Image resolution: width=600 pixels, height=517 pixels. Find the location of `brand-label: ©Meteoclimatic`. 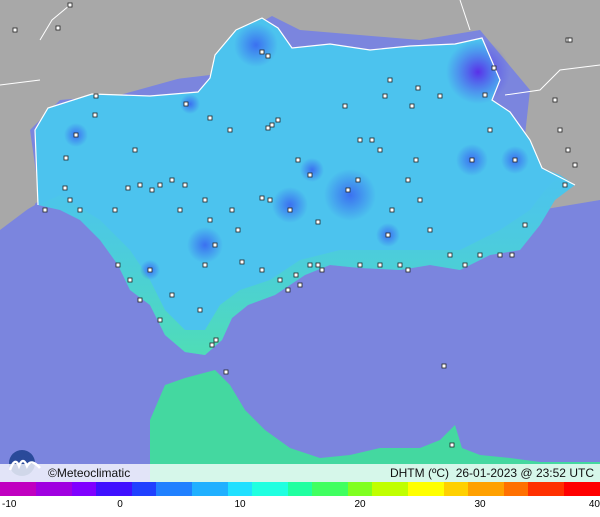

brand-label: ©Meteoclimatic is located at coordinates (89, 473).